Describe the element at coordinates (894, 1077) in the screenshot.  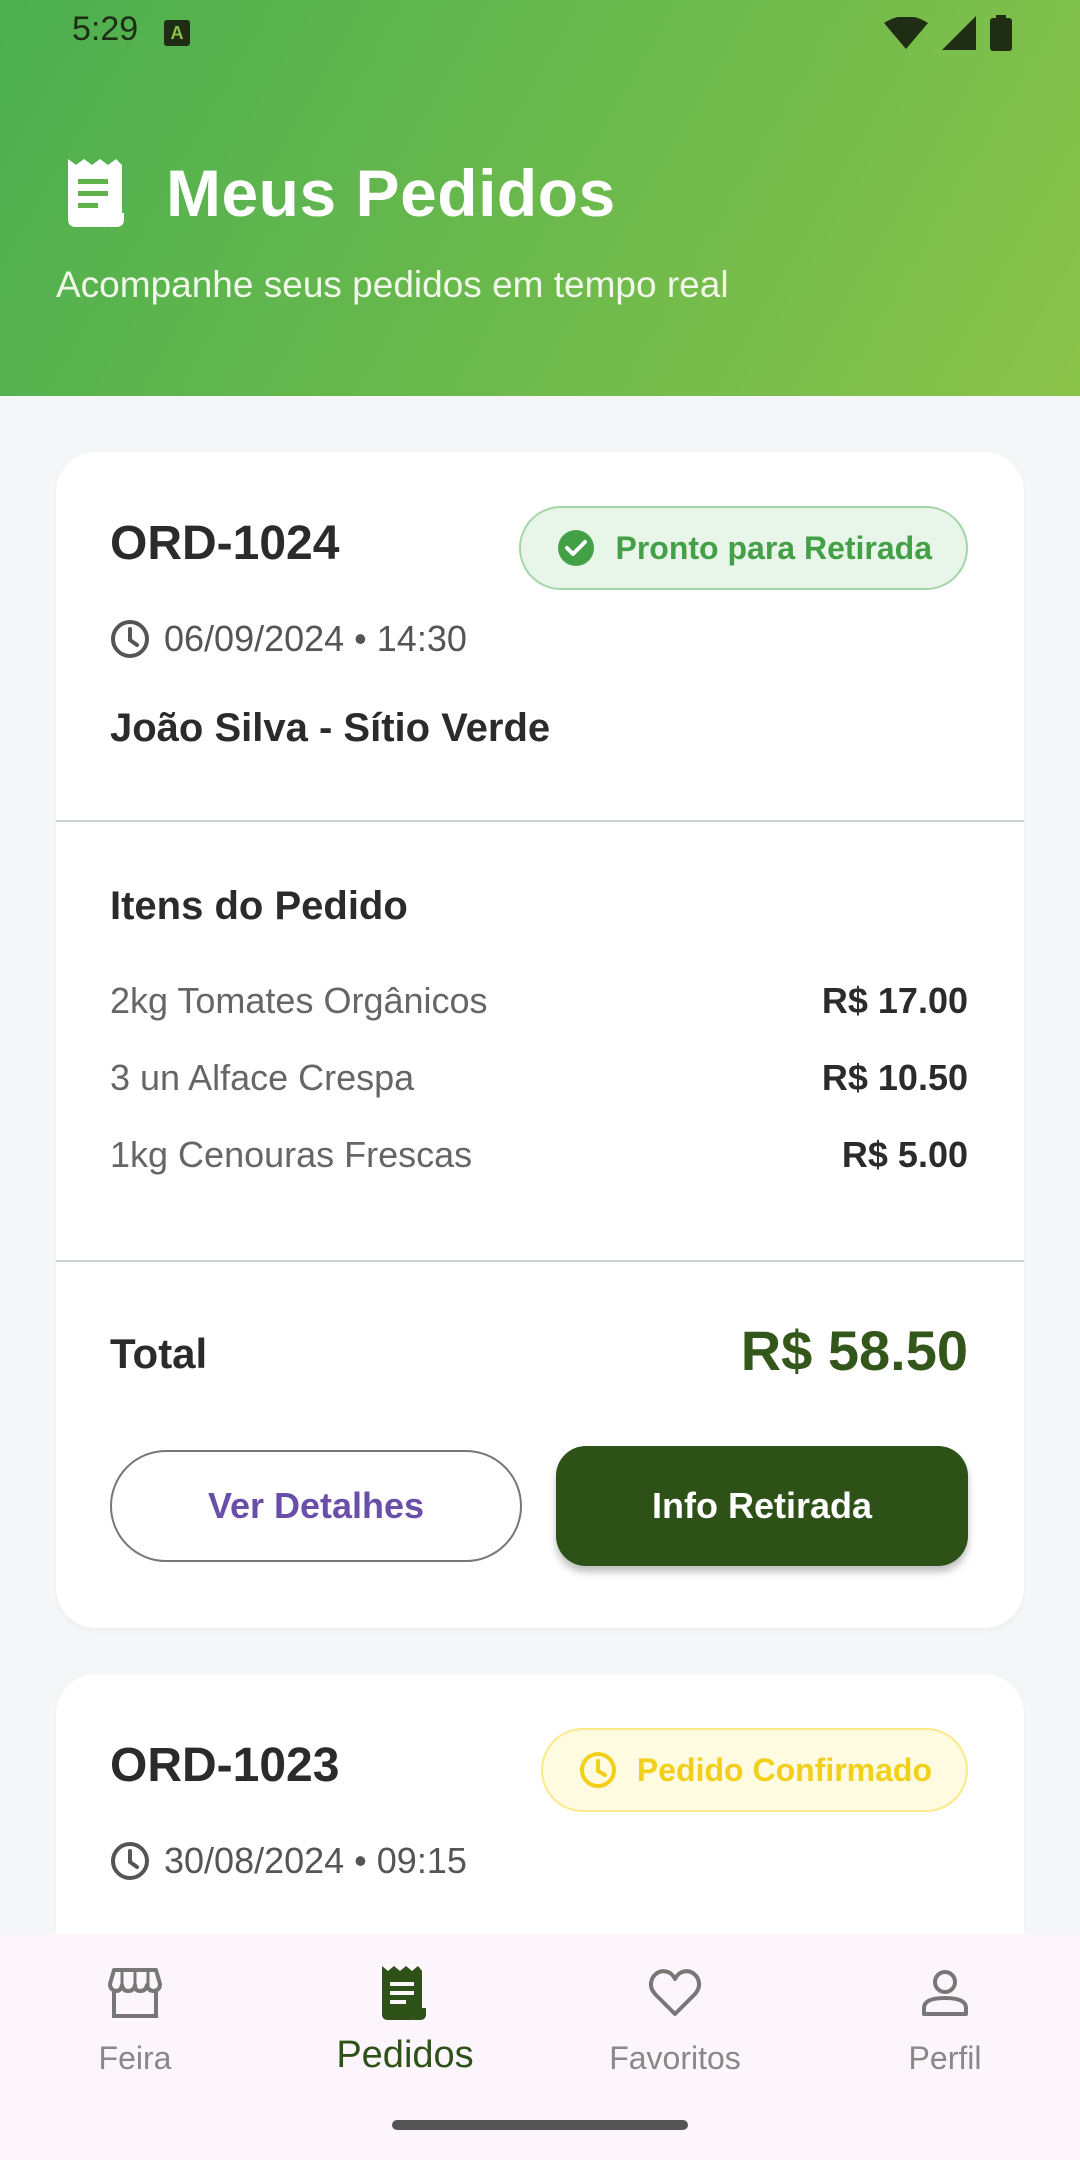
I see `item-price: R$ 10.50` at that location.